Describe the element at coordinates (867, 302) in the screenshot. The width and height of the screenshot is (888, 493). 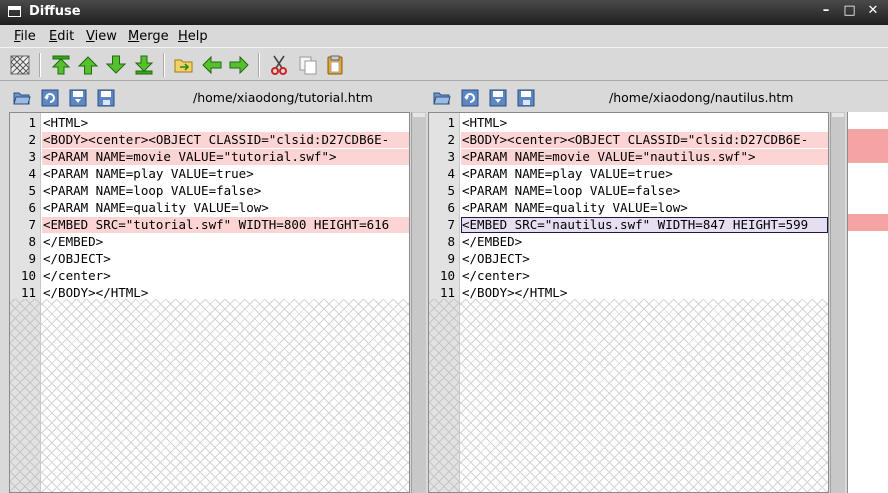
I see `difference-overview-map` at that location.